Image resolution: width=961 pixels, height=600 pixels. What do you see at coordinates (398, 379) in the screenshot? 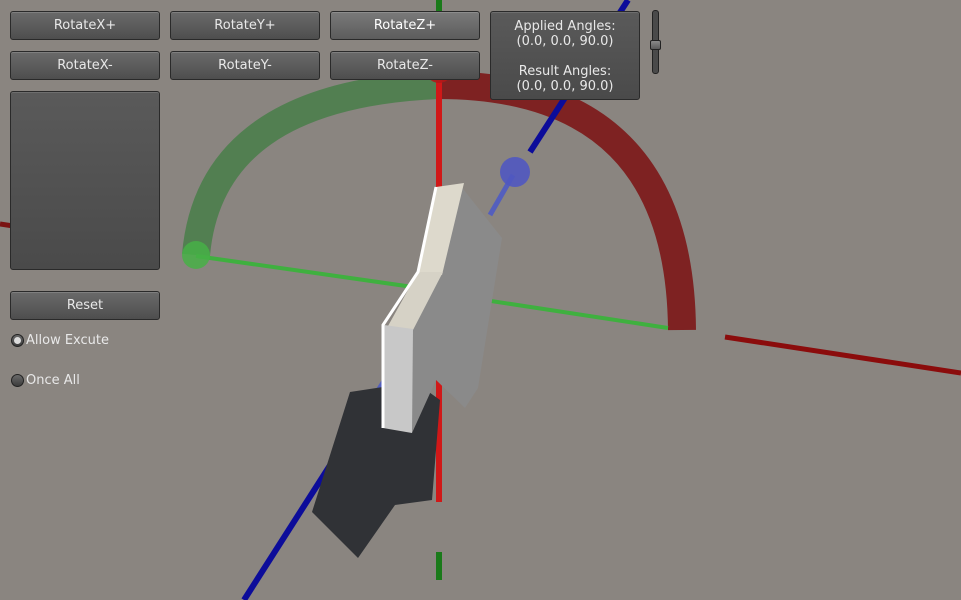
I see `object-front-face` at bounding box center [398, 379].